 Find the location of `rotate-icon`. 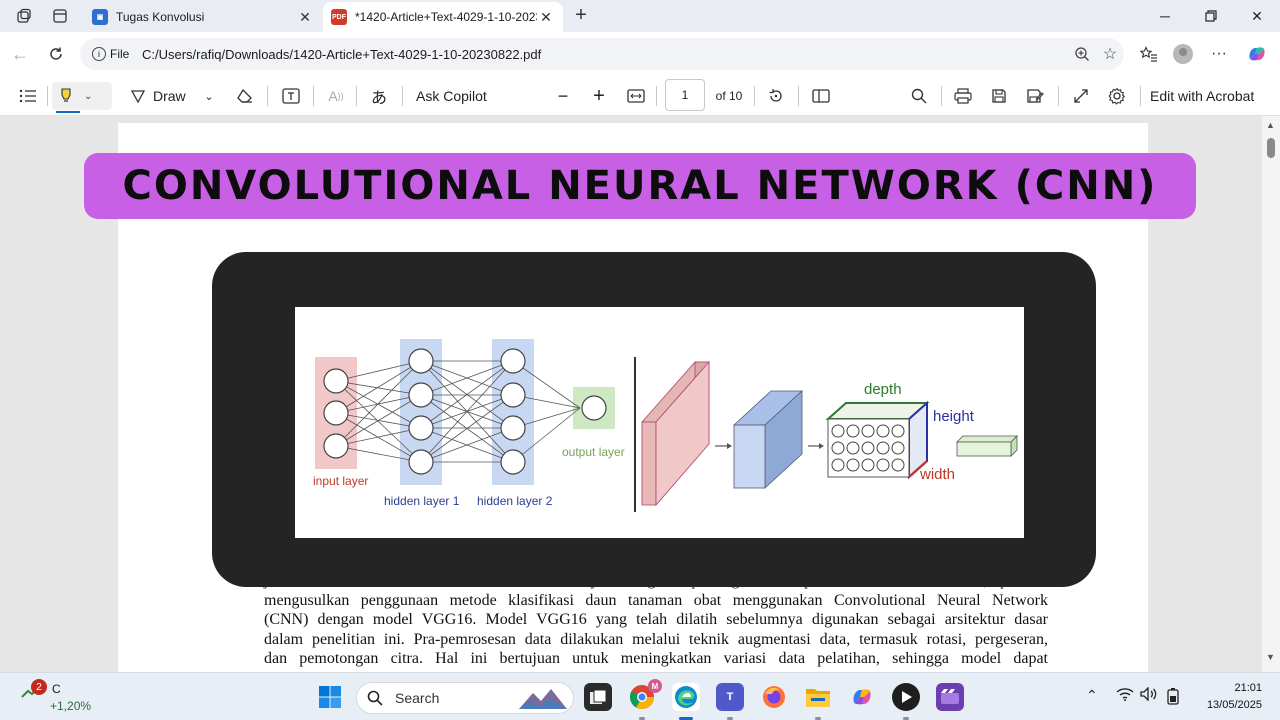

rotate-icon is located at coordinates (776, 96).